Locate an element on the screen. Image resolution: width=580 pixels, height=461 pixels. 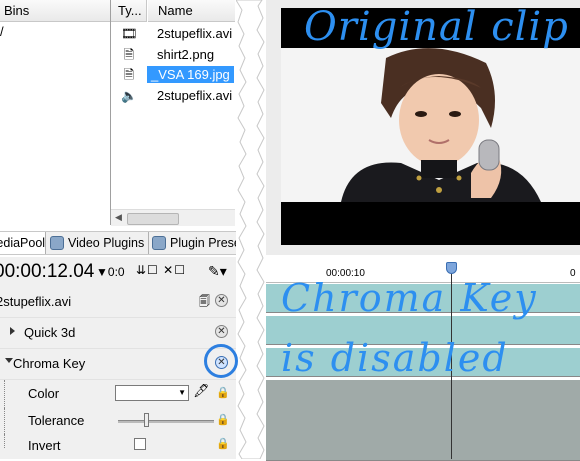
playback-speed: ▼0:0 is located at coordinates (110, 272).